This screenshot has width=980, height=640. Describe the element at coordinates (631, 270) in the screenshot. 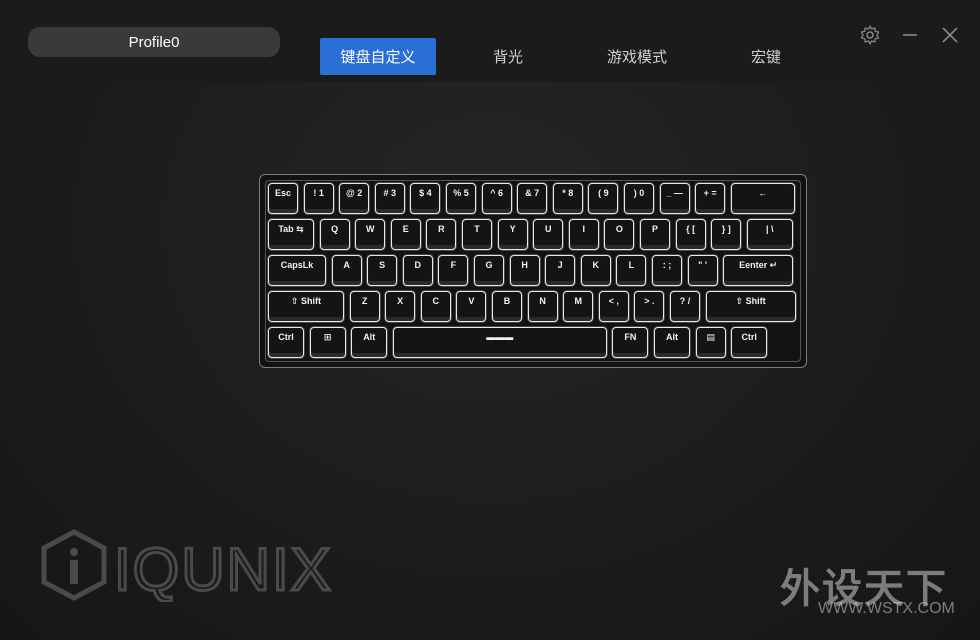

I see `key: L` at that location.